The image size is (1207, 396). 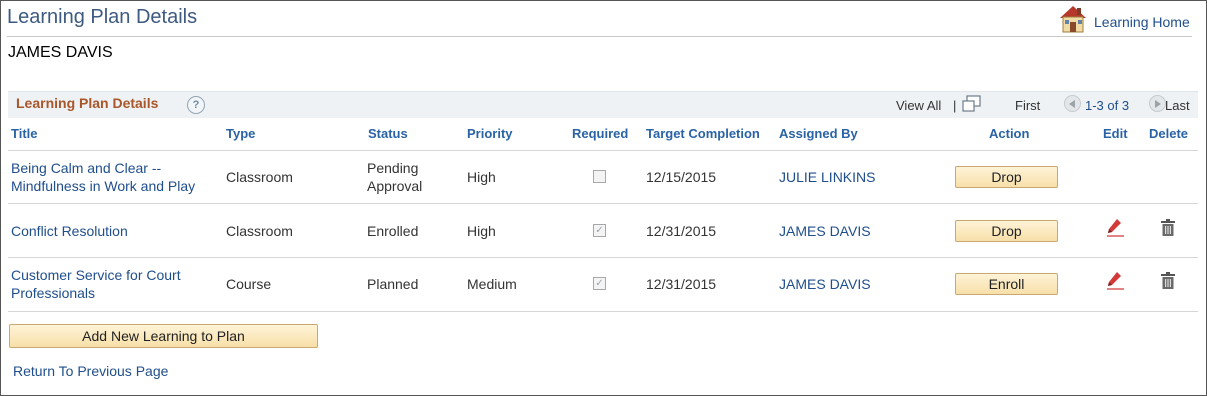 What do you see at coordinates (599, 36) in the screenshot?
I see `title-divider` at bounding box center [599, 36].